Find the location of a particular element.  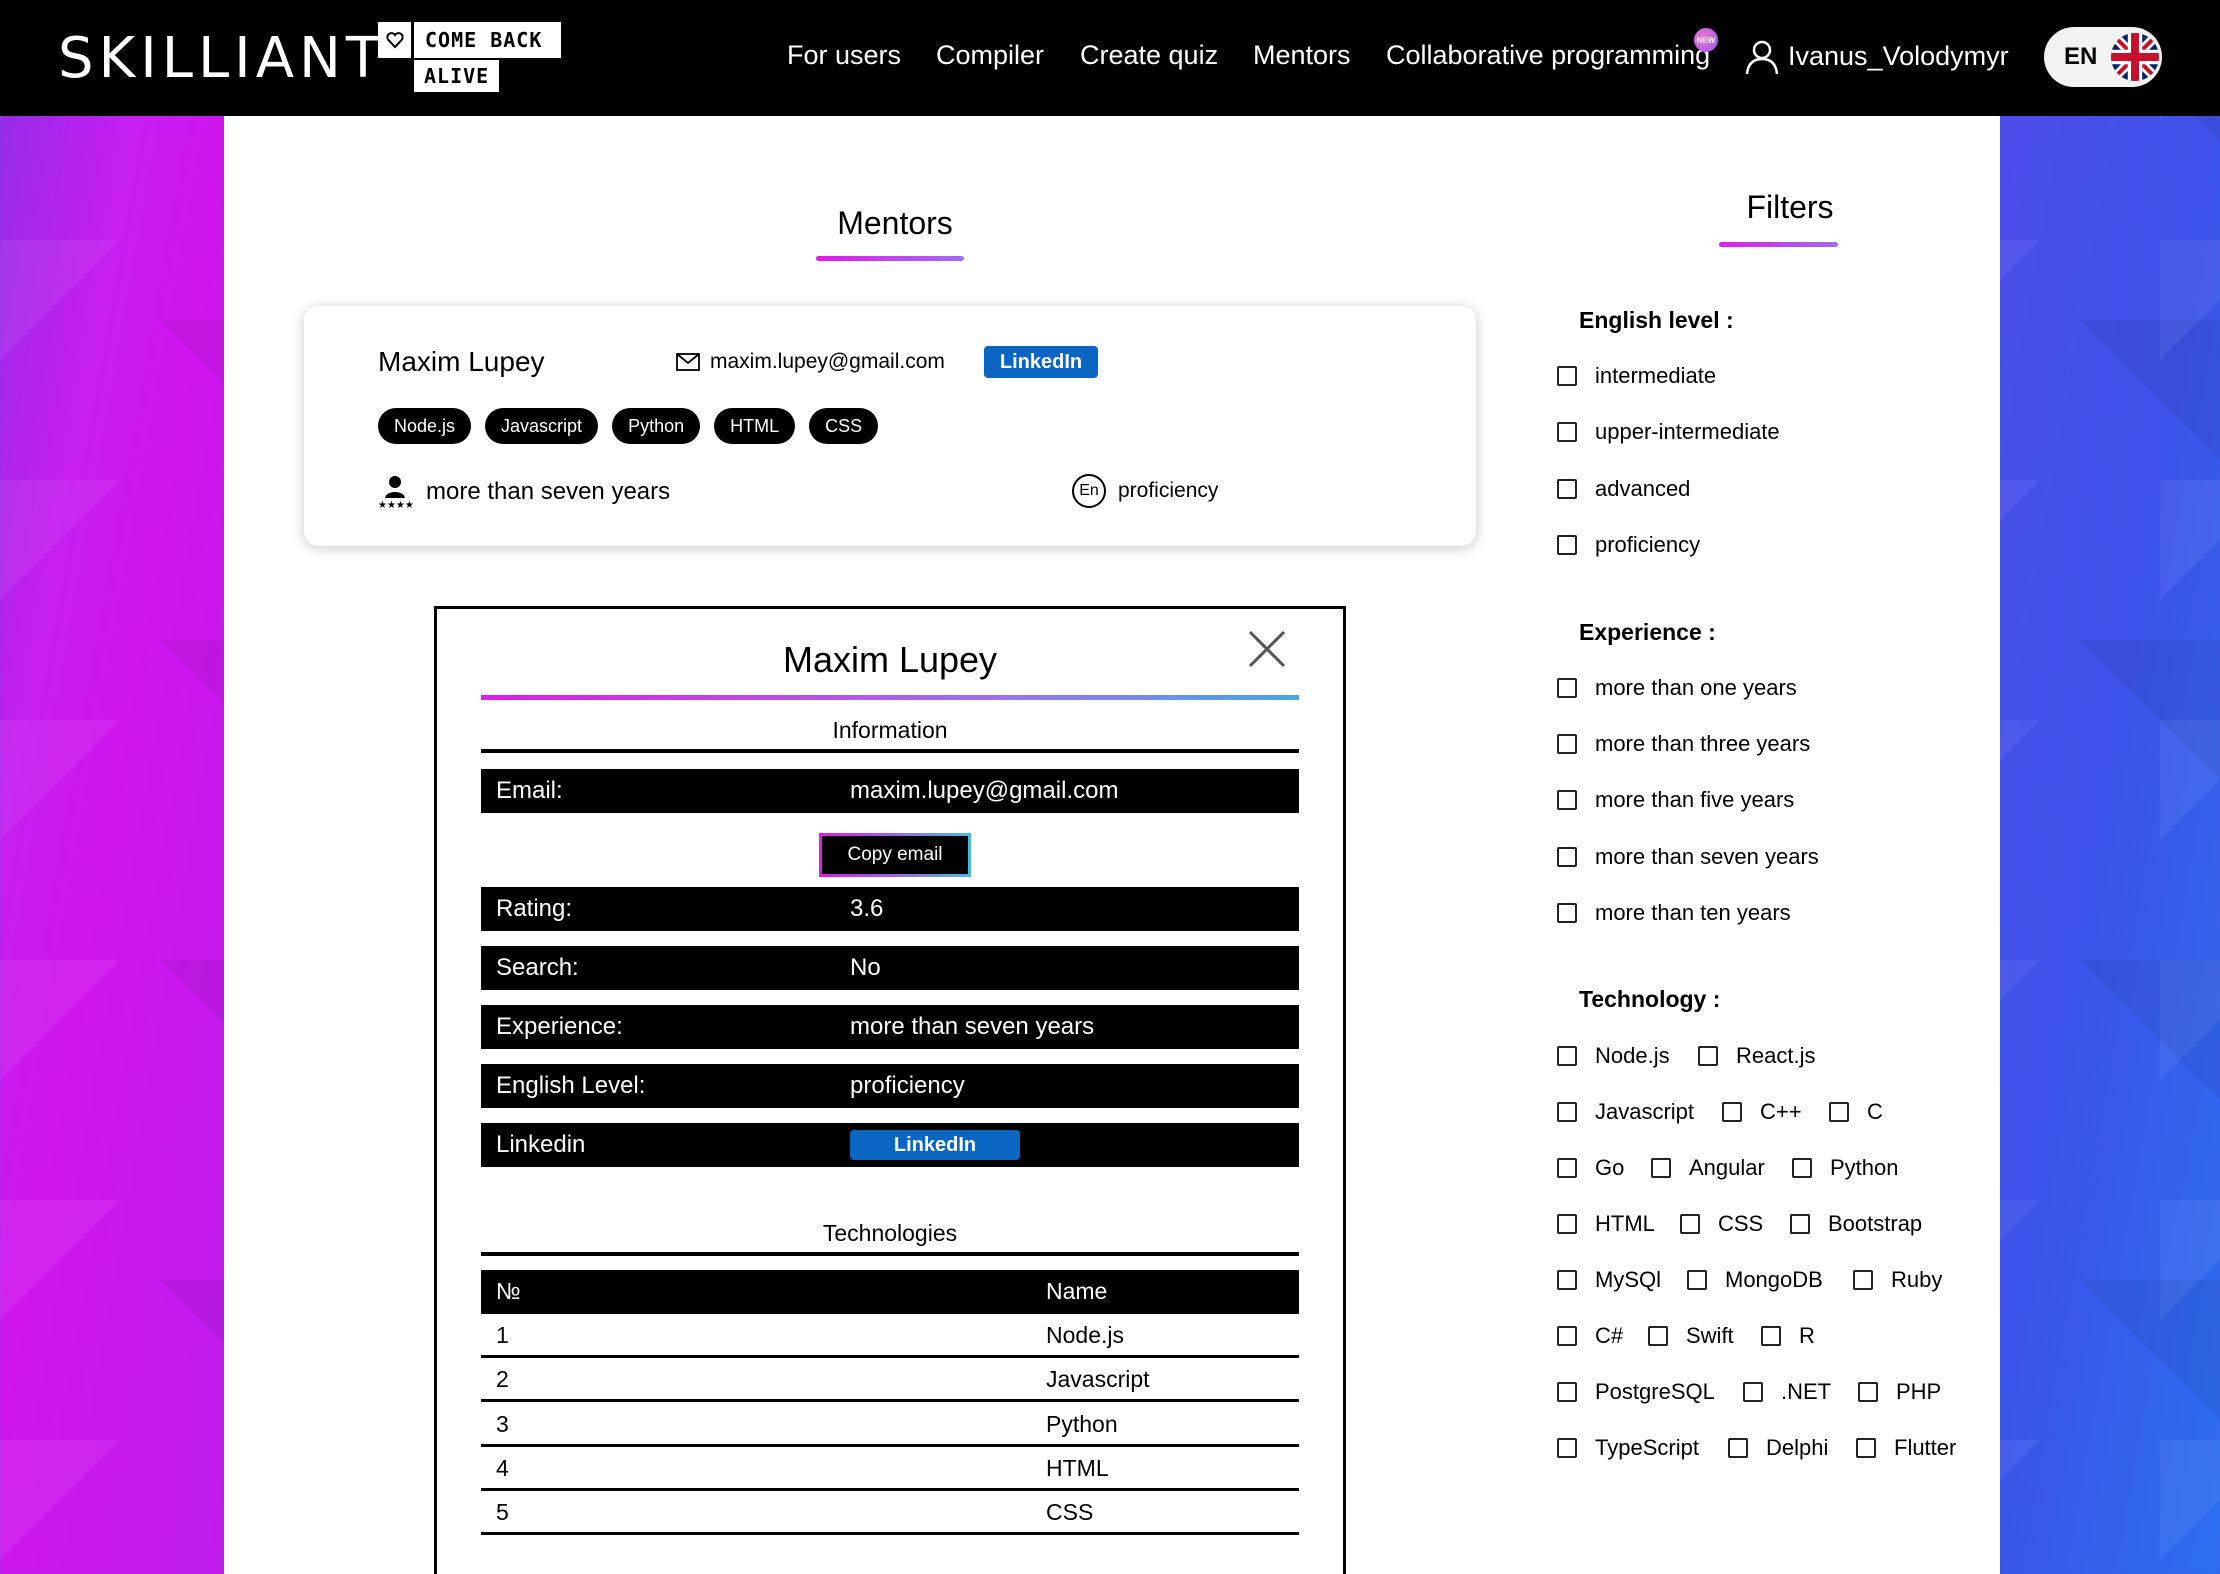

filter-label: .NET is located at coordinates (1806, 1391).